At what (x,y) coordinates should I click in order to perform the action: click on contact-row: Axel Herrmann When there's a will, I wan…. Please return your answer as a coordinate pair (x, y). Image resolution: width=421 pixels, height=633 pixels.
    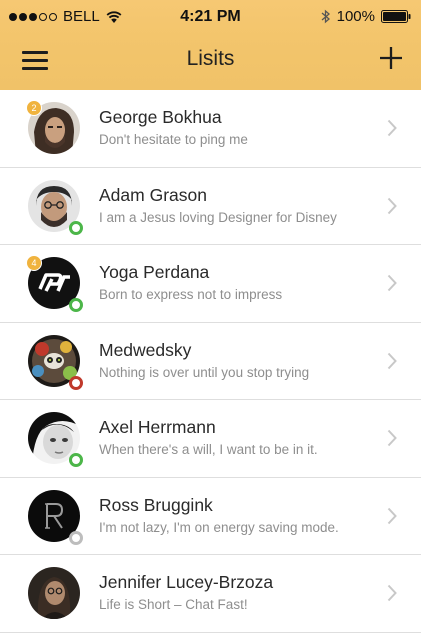
    Looking at the image, I should click on (210, 439).